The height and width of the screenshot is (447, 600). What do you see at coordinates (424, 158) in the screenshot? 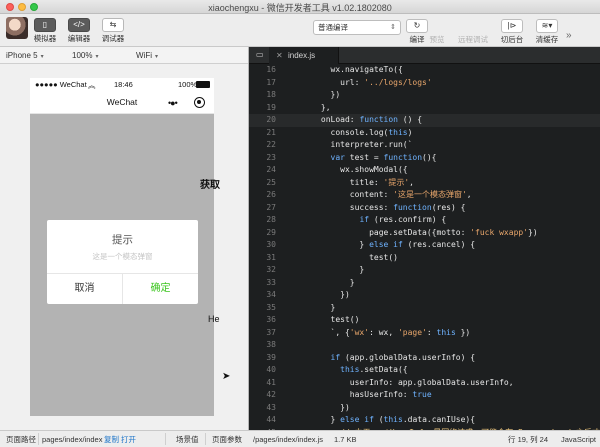
I see `code-line: 23 var test = function(){` at bounding box center [424, 158].